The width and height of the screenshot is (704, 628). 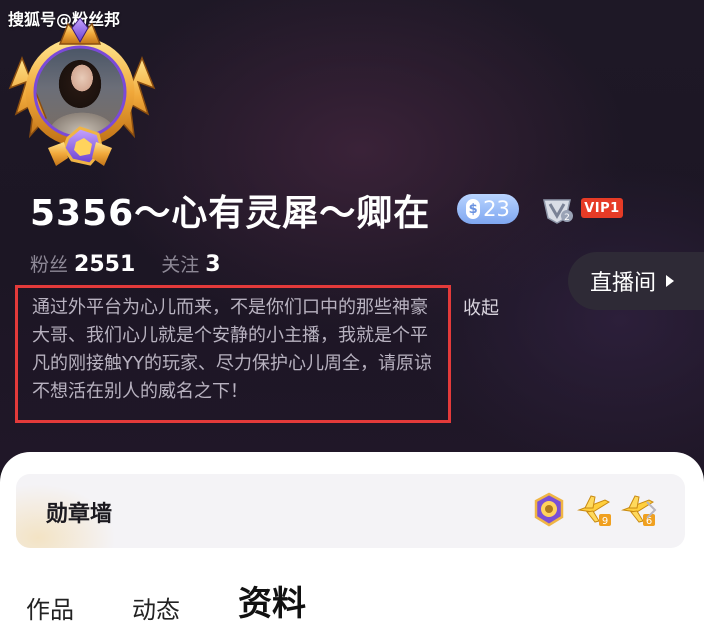 I want to click on level-number: 23, so click(x=496, y=209).